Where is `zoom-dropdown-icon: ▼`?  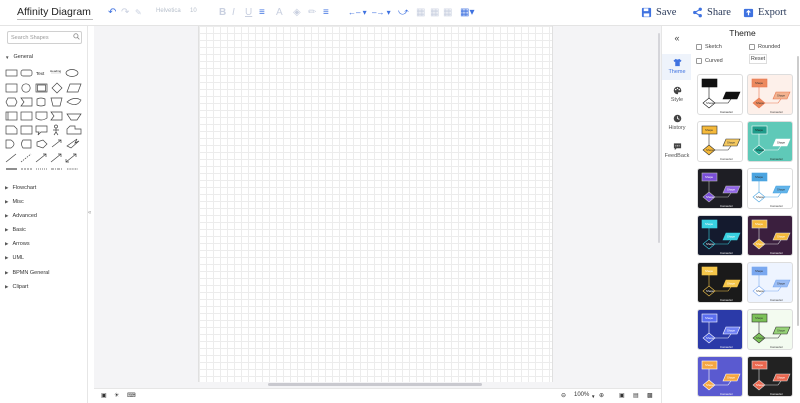 zoom-dropdown-icon: ▼ is located at coordinates (593, 396).